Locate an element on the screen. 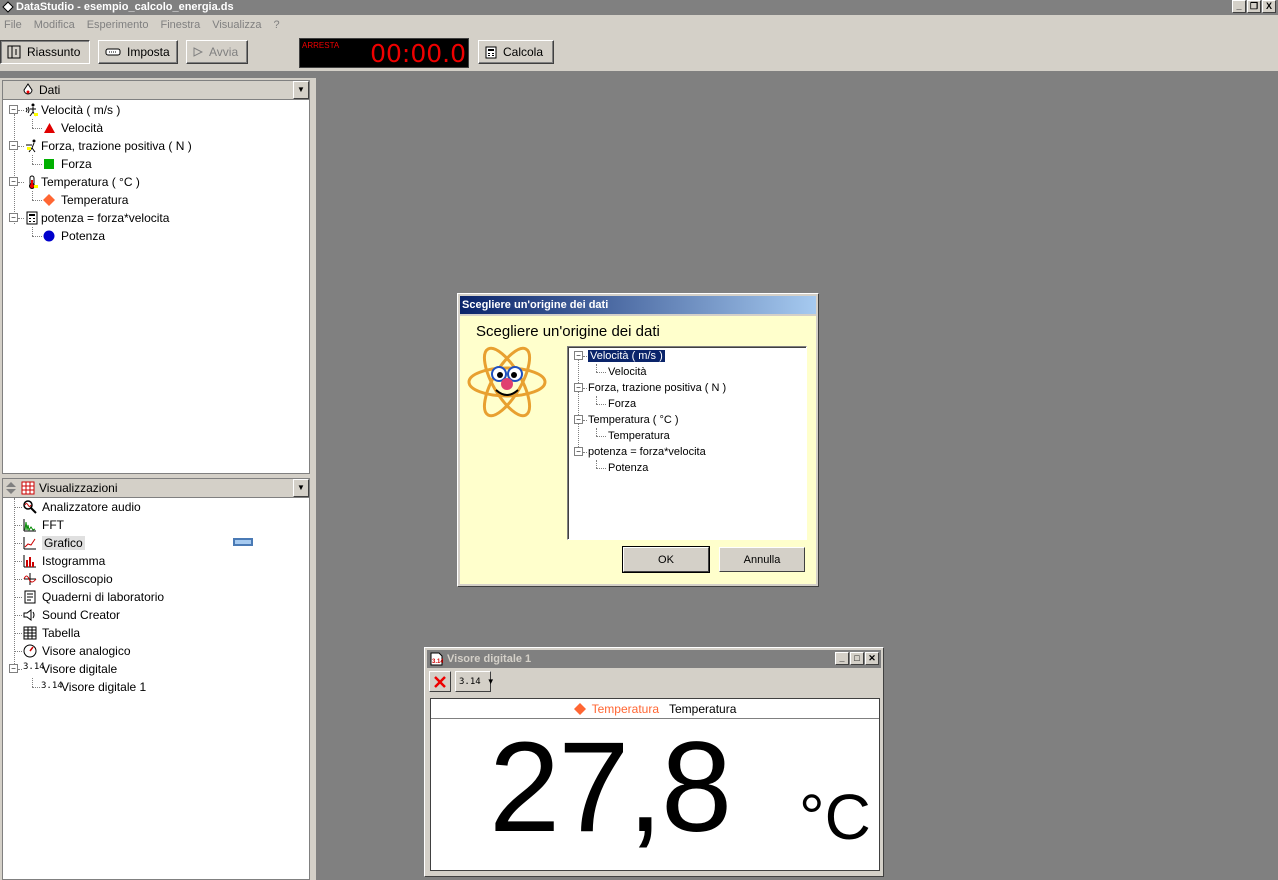 The height and width of the screenshot is (880, 1278). document-icon: 3.14 is located at coordinates (436, 659).